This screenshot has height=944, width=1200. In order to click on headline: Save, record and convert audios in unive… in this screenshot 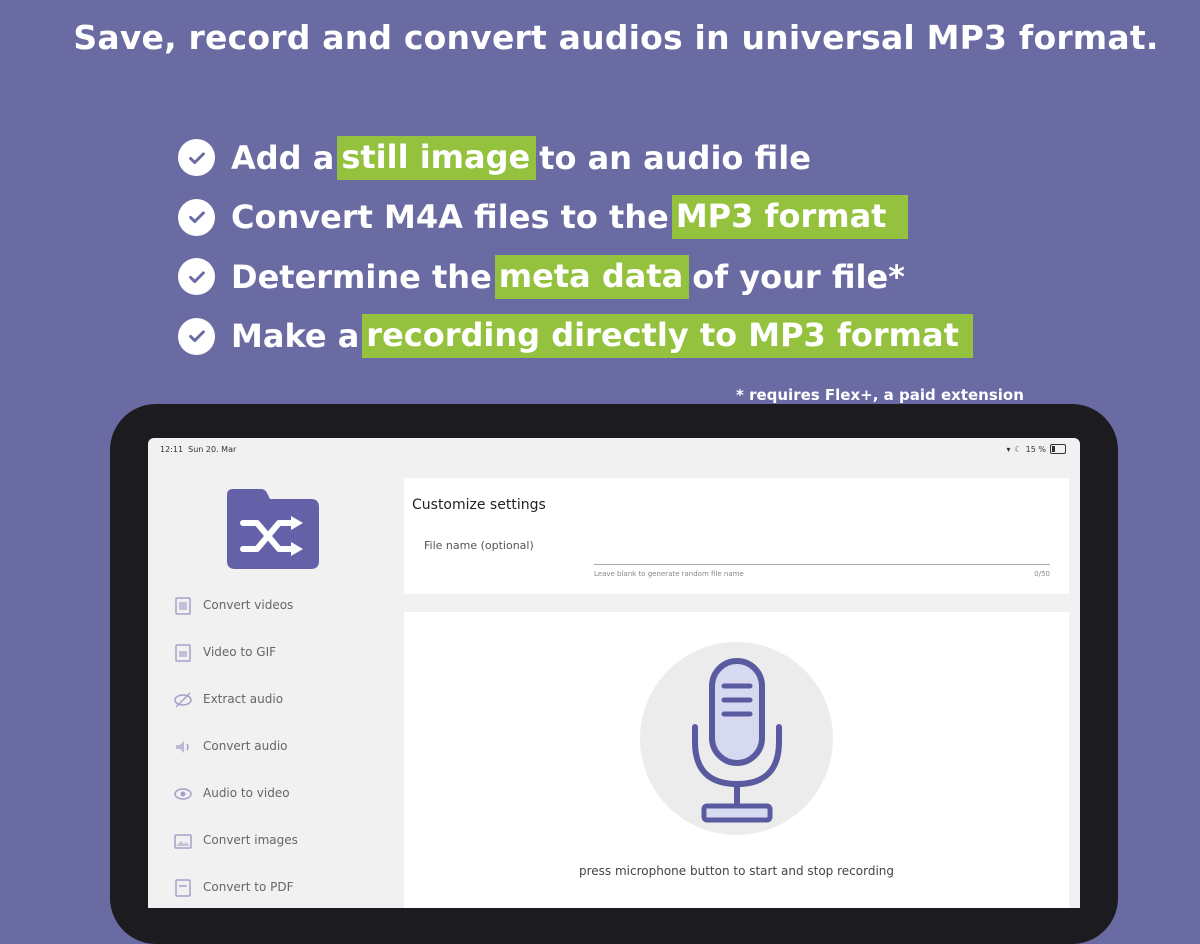, I will do `click(616, 37)`.